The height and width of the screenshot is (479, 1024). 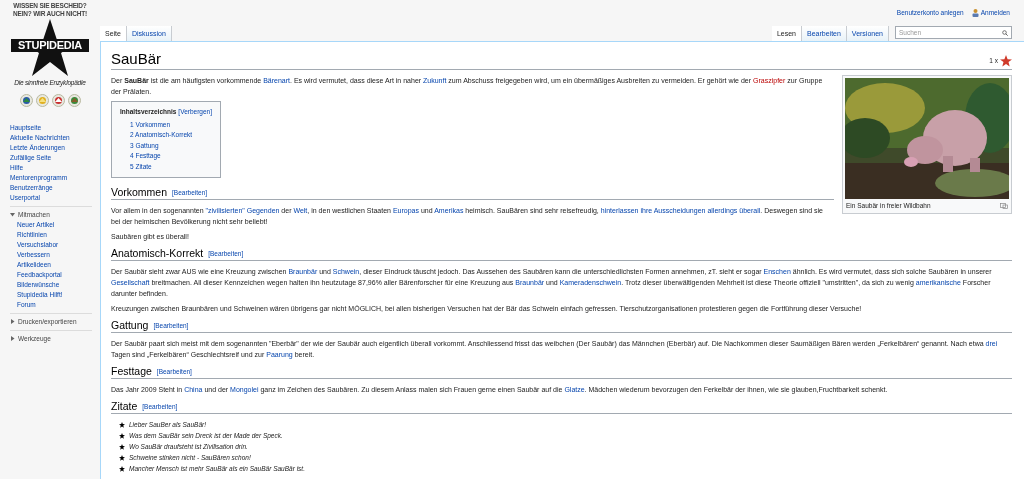 What do you see at coordinates (124, 406) in the screenshot?
I see `section-heading: Zitate` at bounding box center [124, 406].